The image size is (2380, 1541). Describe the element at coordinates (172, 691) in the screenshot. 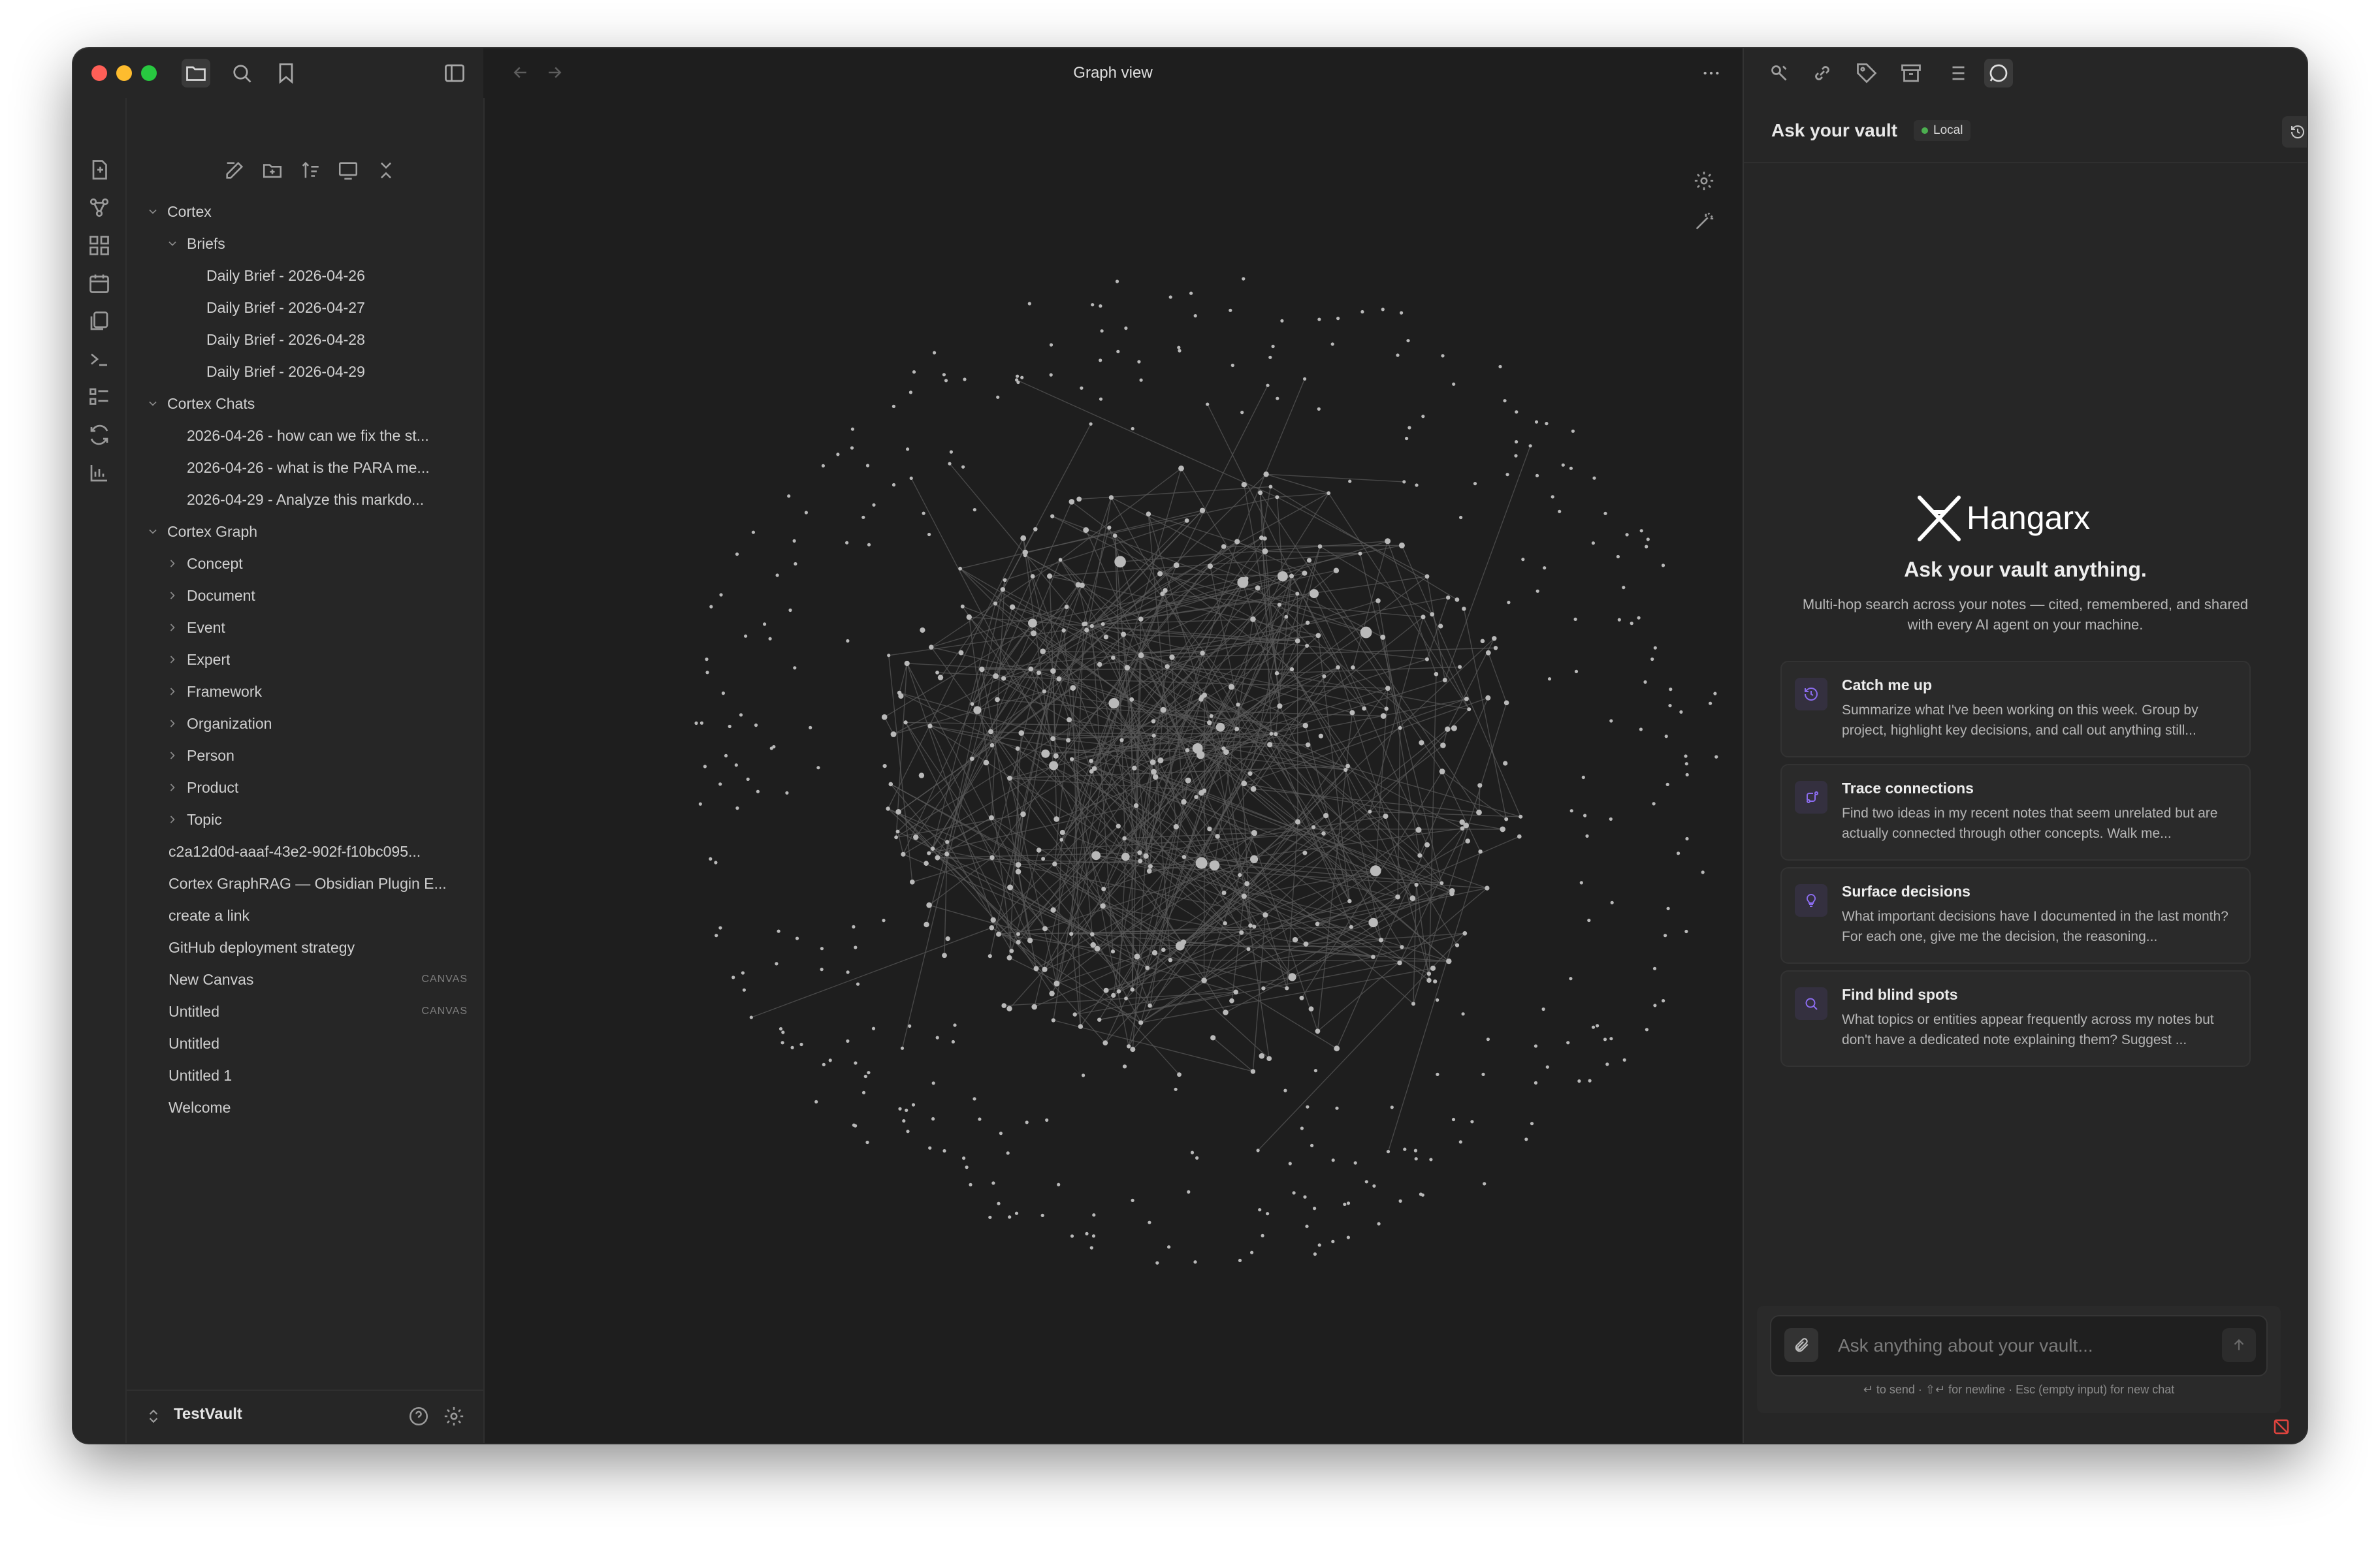

I see `chevron-right-icon` at that location.